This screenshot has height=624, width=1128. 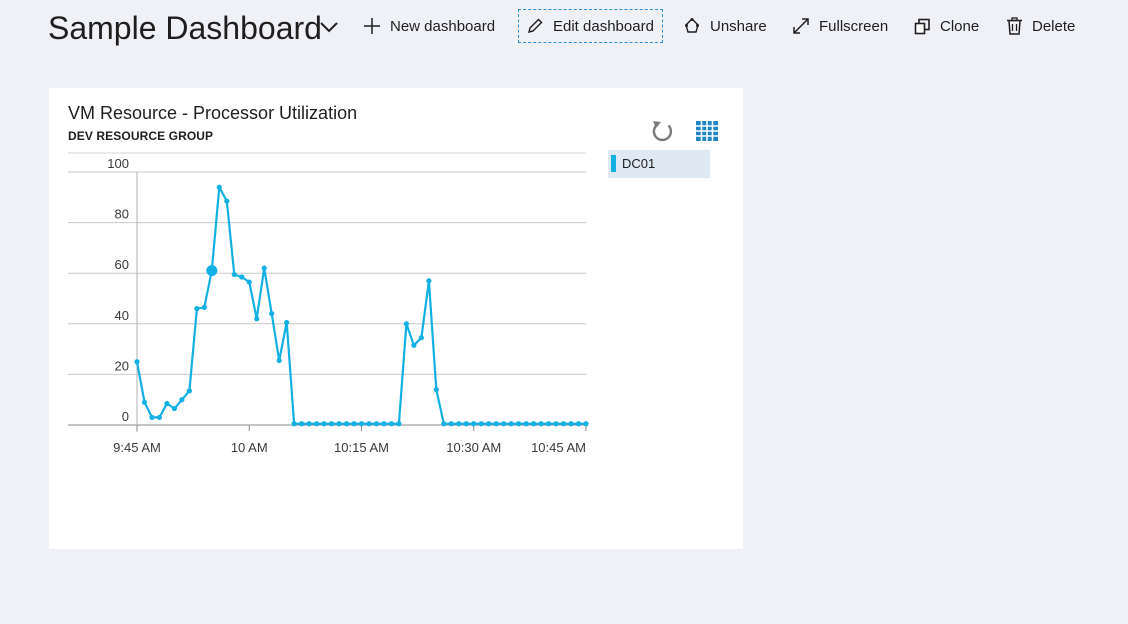 I want to click on y-tick-label: 0, so click(x=125, y=416).